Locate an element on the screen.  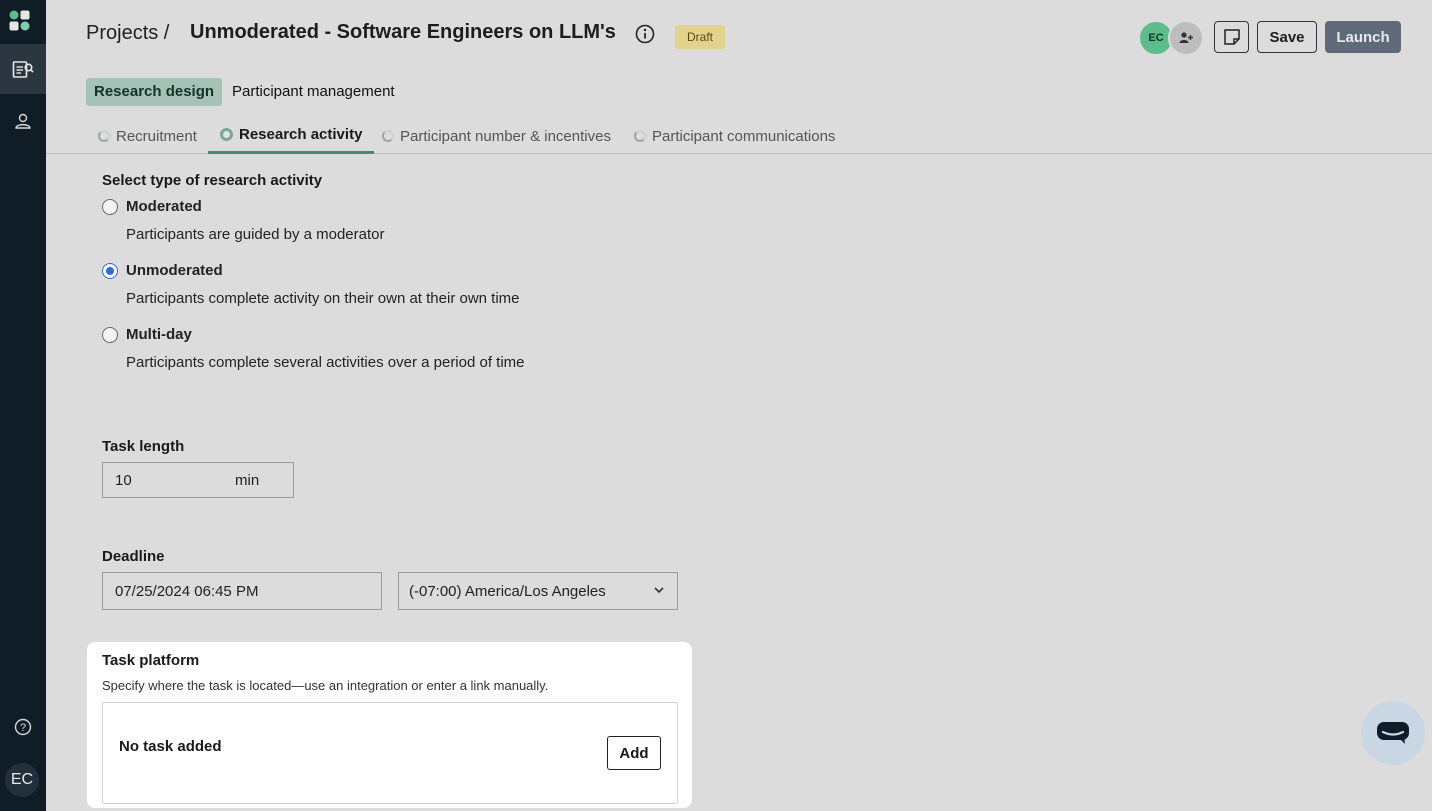
tab-participant-management: Participant management is located at coordinates (313, 92).